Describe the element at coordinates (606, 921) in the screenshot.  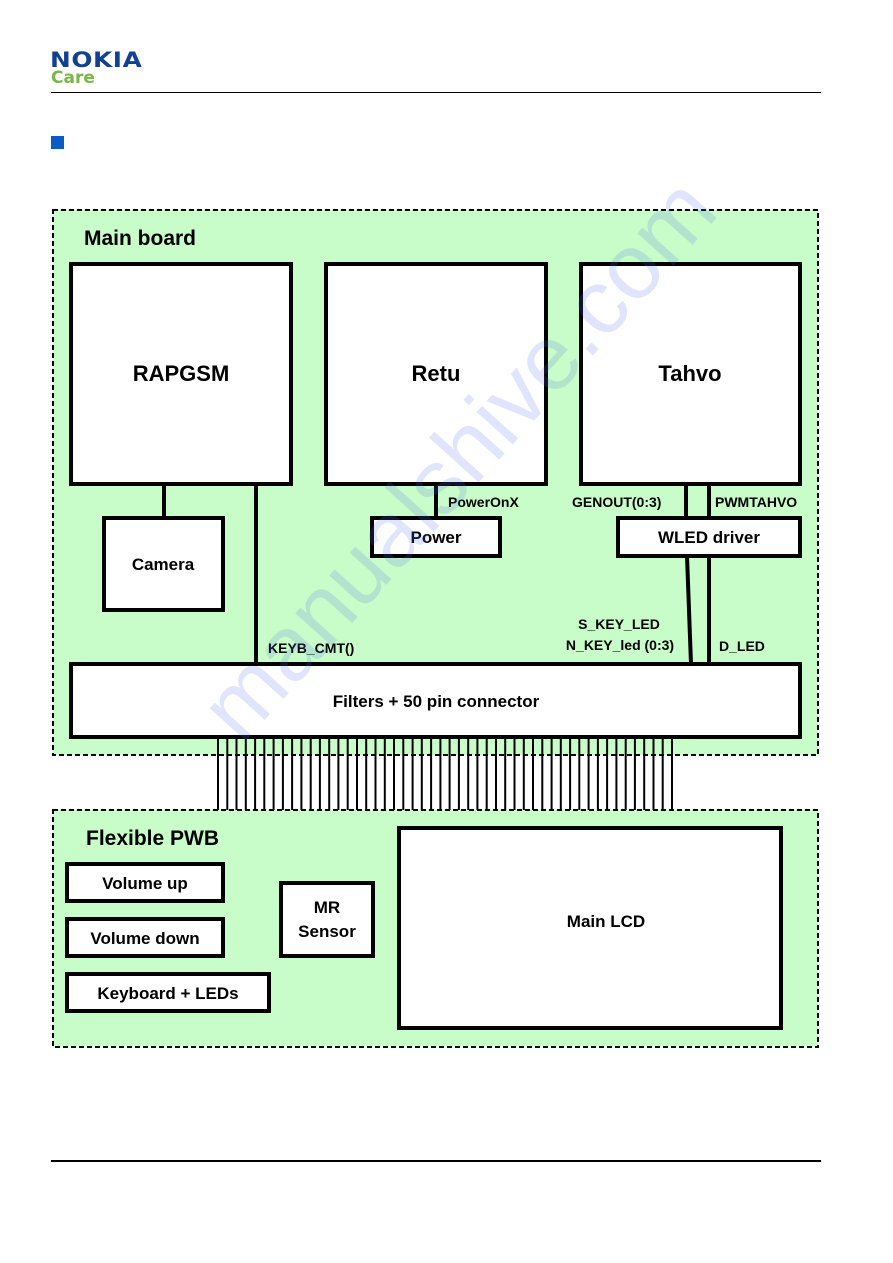
I see `main-lcd-label: Main LCD` at that location.